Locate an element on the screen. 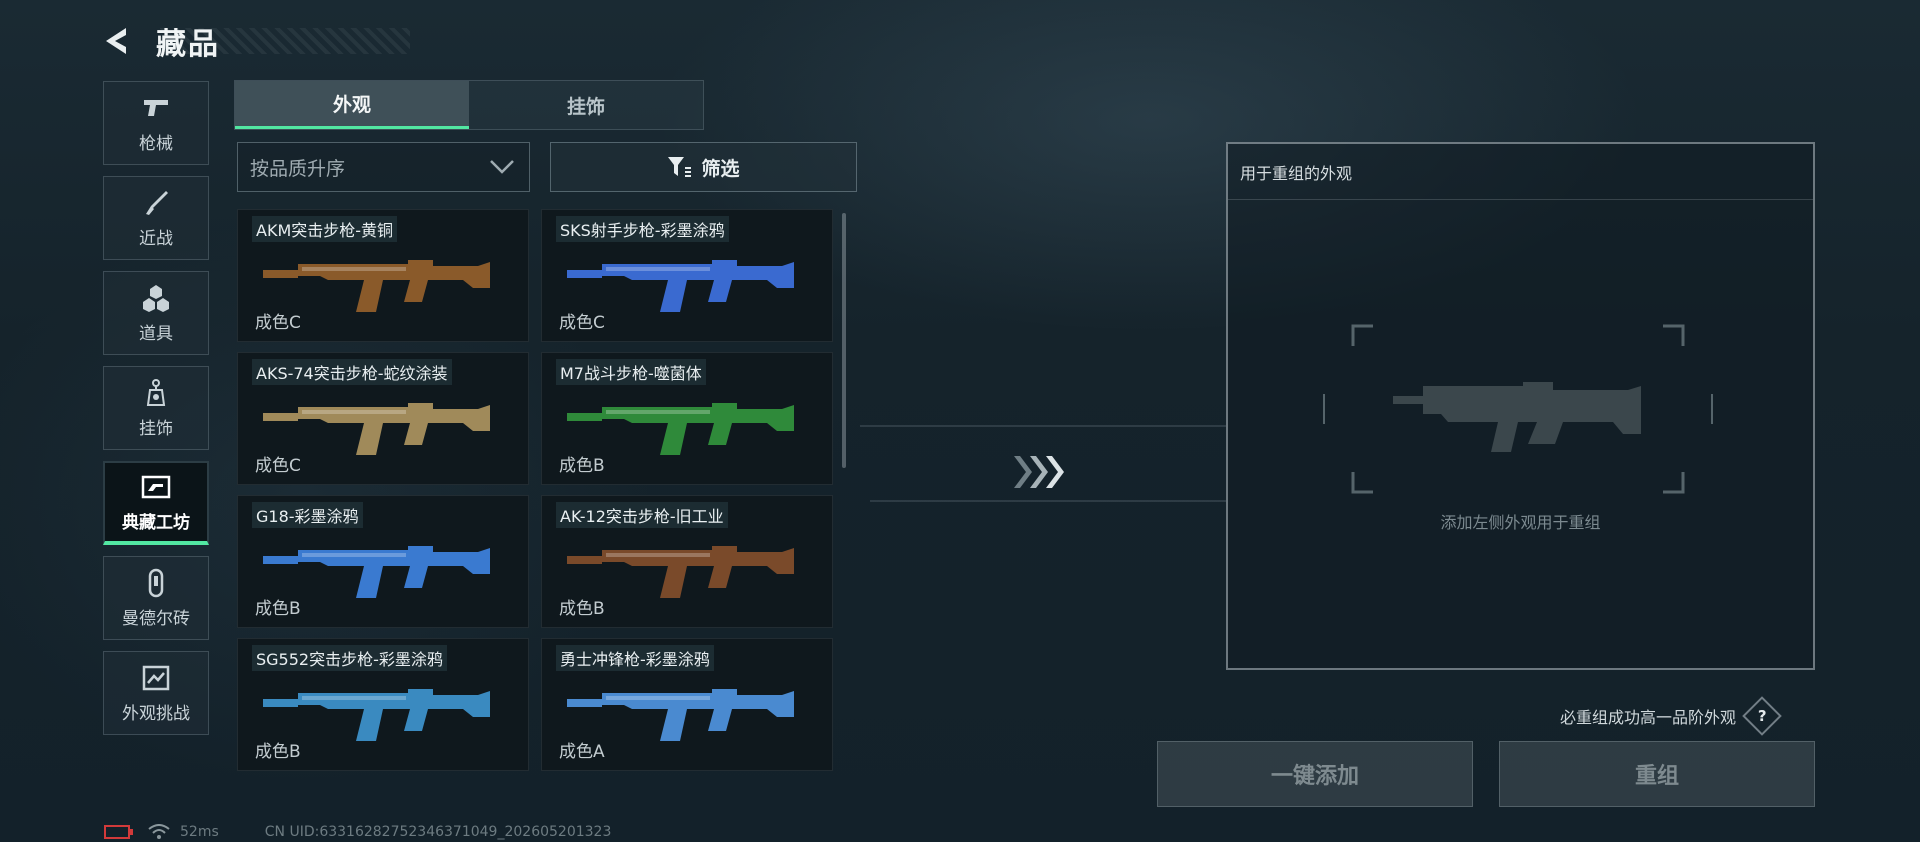 The height and width of the screenshot is (842, 1920). skin-card: AK-12突击步枪-旧工业成色B is located at coordinates (687, 561).